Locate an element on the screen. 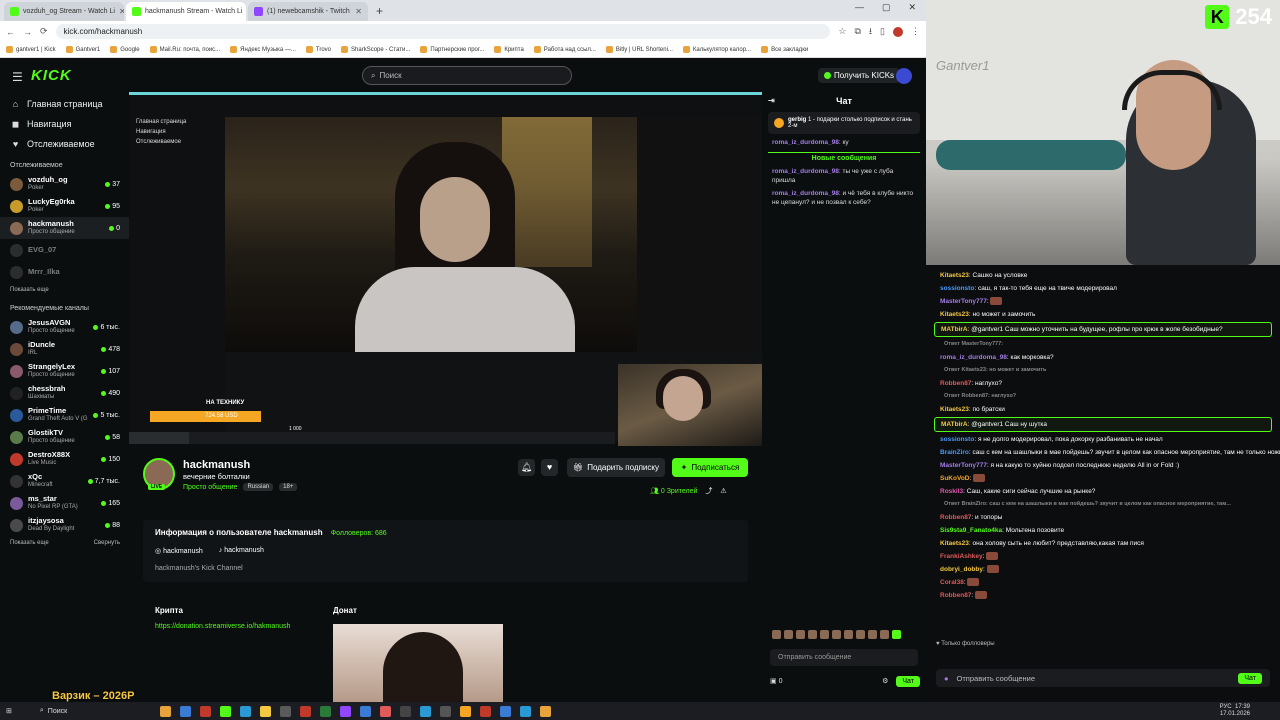  bookmark-item: gantver1 | Kick is located at coordinates (31, 49).